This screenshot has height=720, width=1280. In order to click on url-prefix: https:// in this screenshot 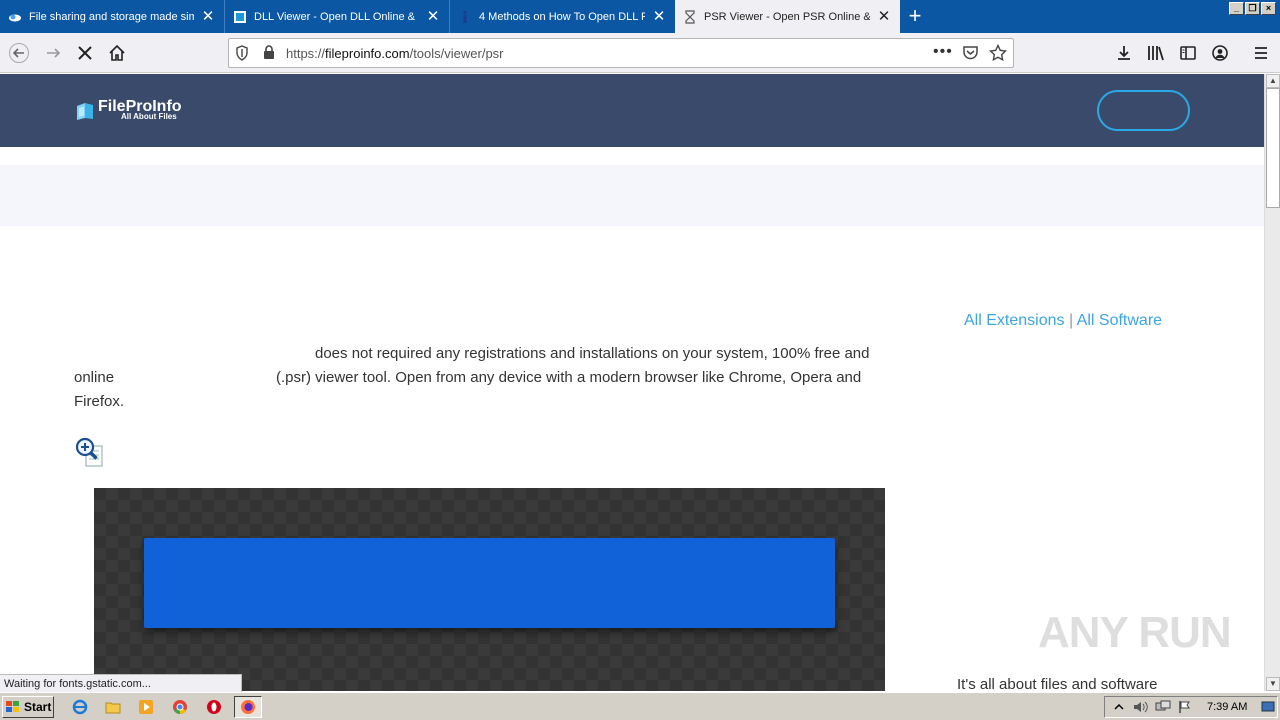, I will do `click(306, 53)`.